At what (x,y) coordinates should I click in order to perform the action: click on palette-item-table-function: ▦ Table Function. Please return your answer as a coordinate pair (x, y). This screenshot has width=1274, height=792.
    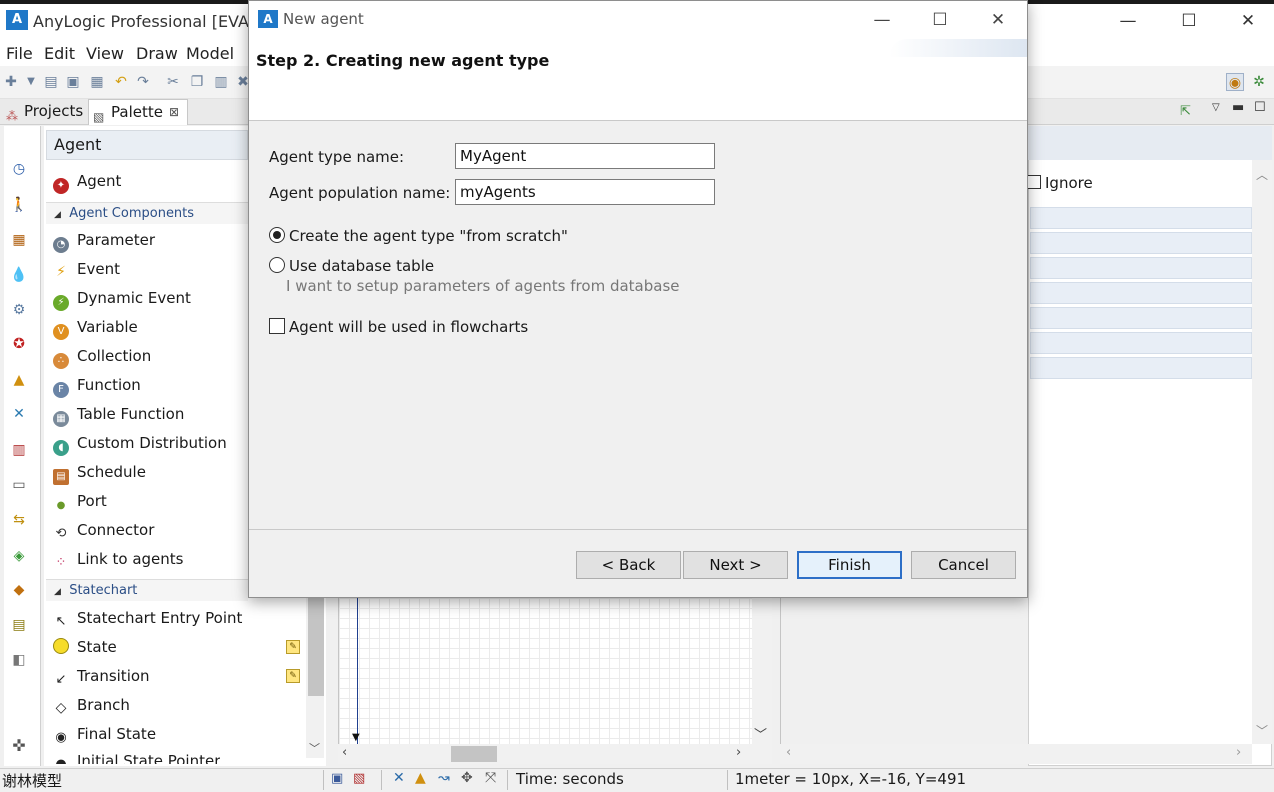
    Looking at the image, I should click on (118, 418).